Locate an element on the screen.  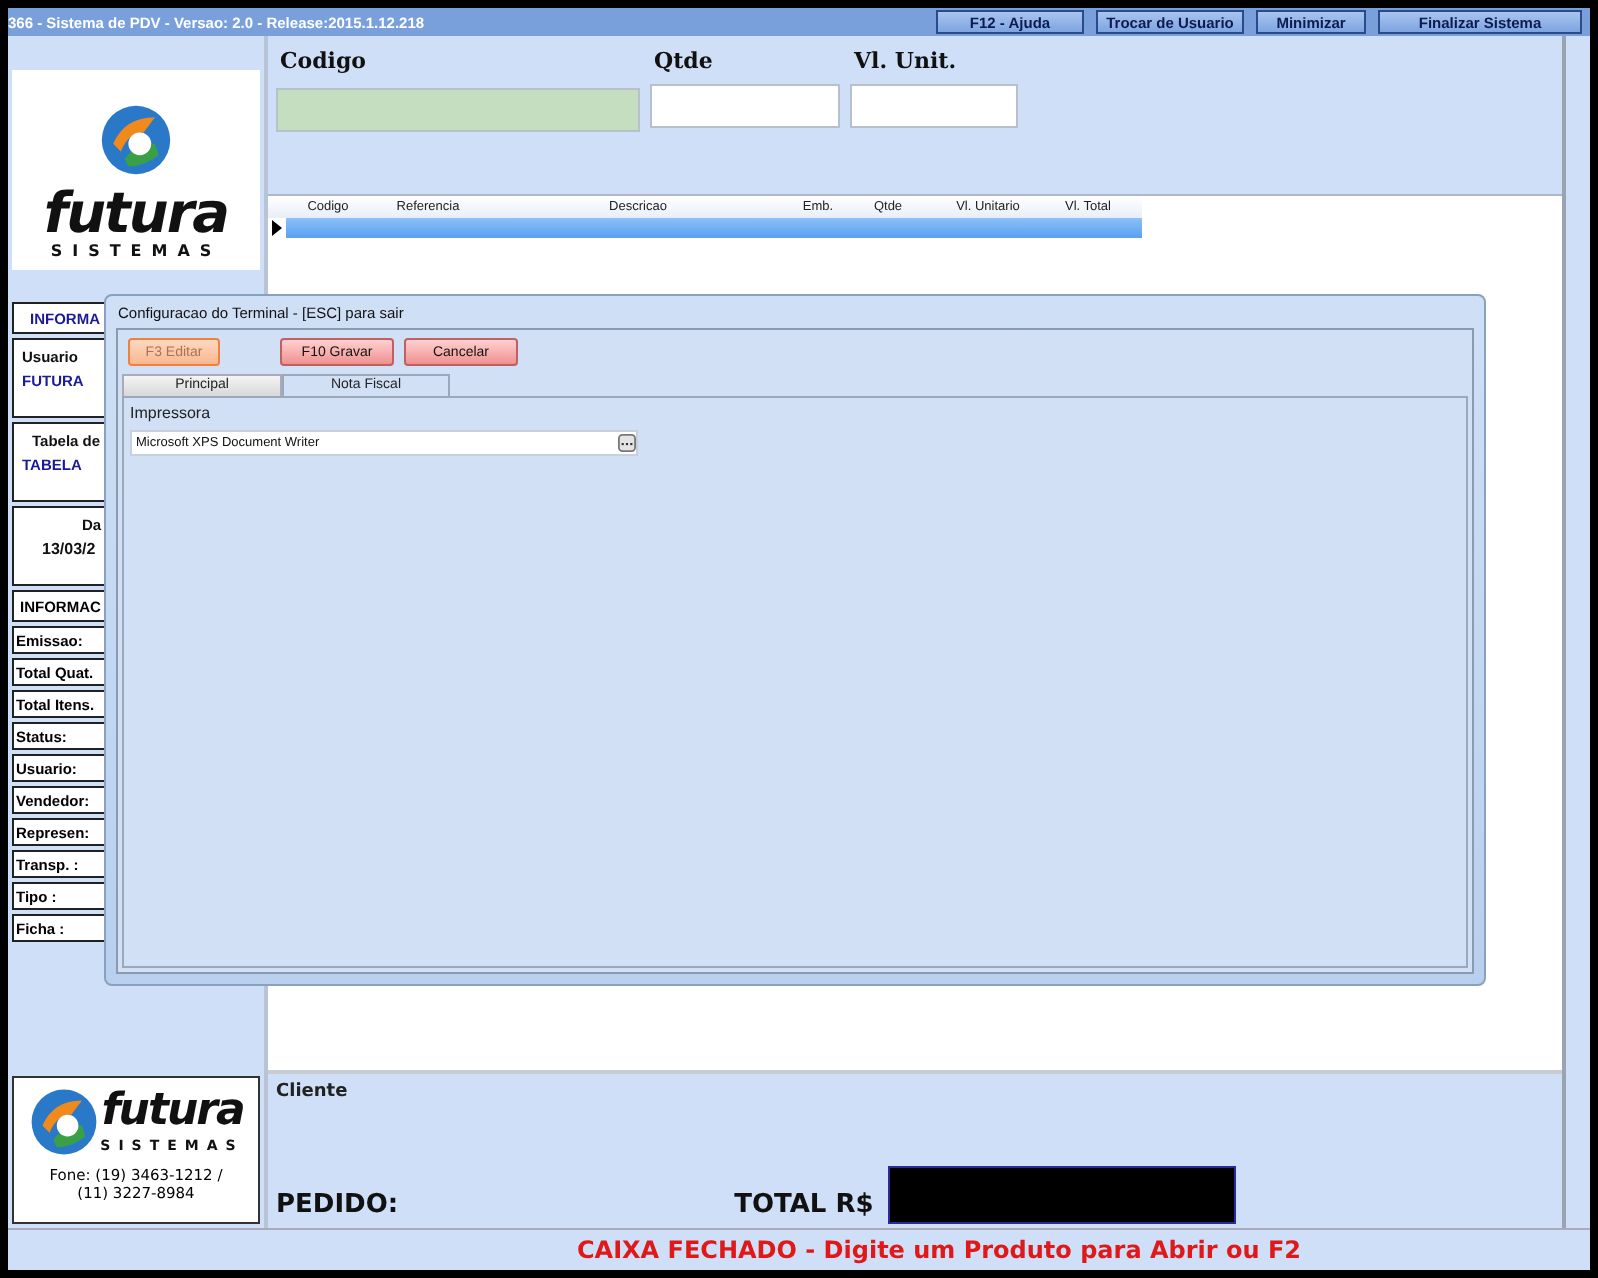
code-input is located at coordinates (458, 110).